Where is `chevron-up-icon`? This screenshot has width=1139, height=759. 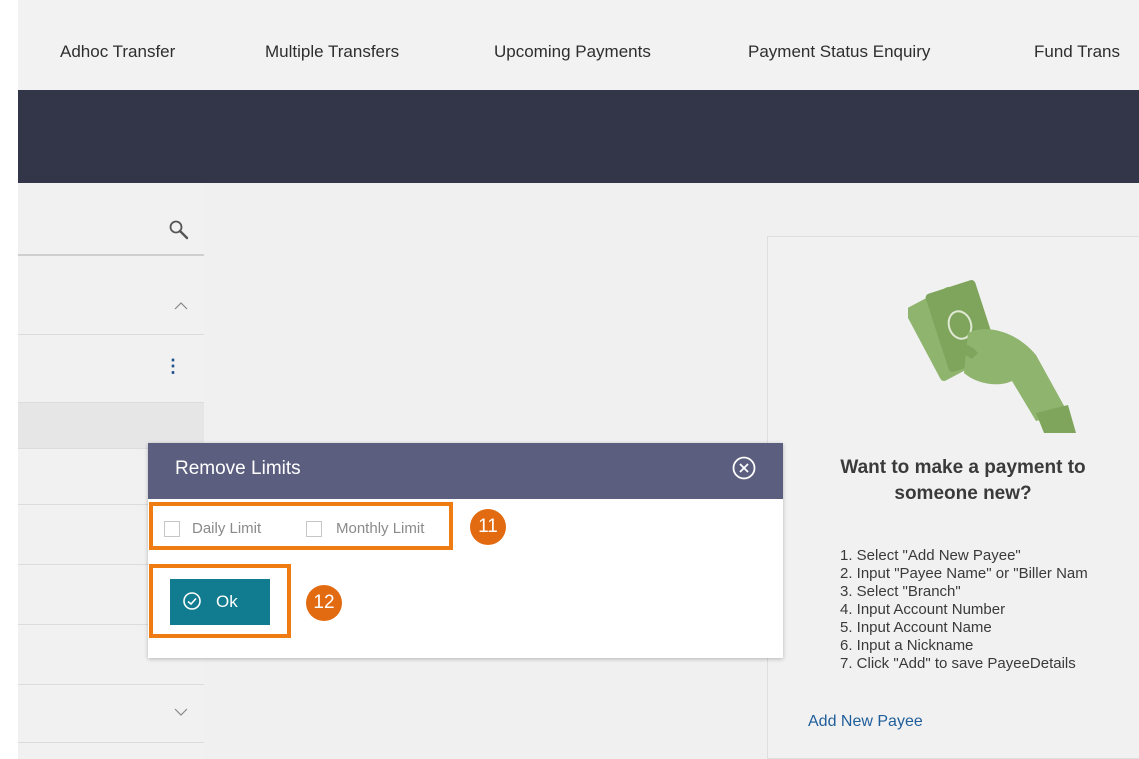 chevron-up-icon is located at coordinates (181, 306).